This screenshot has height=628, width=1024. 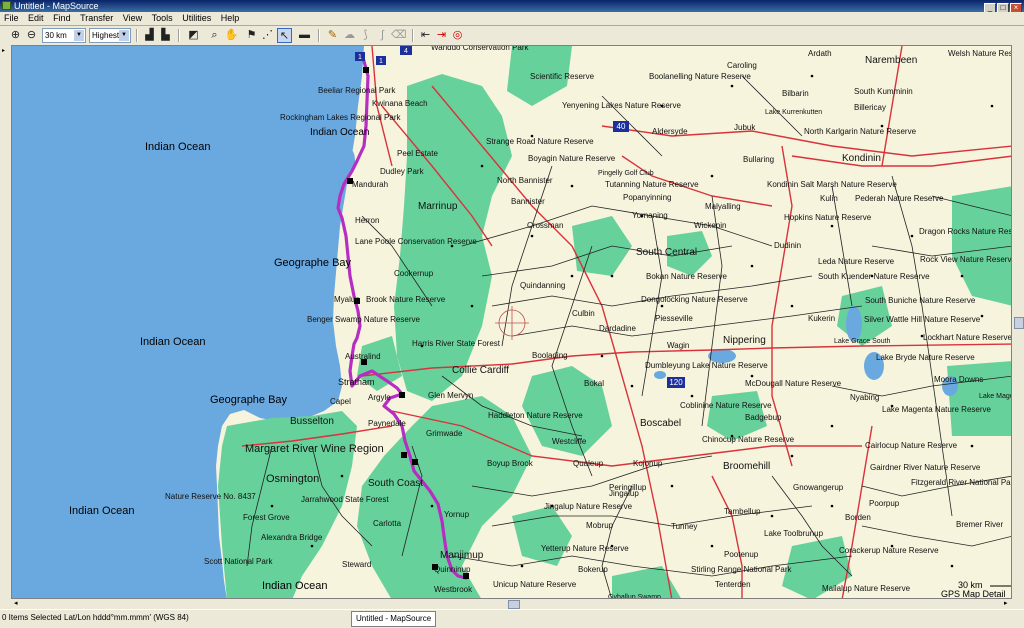 What do you see at coordinates (349, 35) in the screenshot?
I see `insert-icon: ☁` at bounding box center [349, 35].